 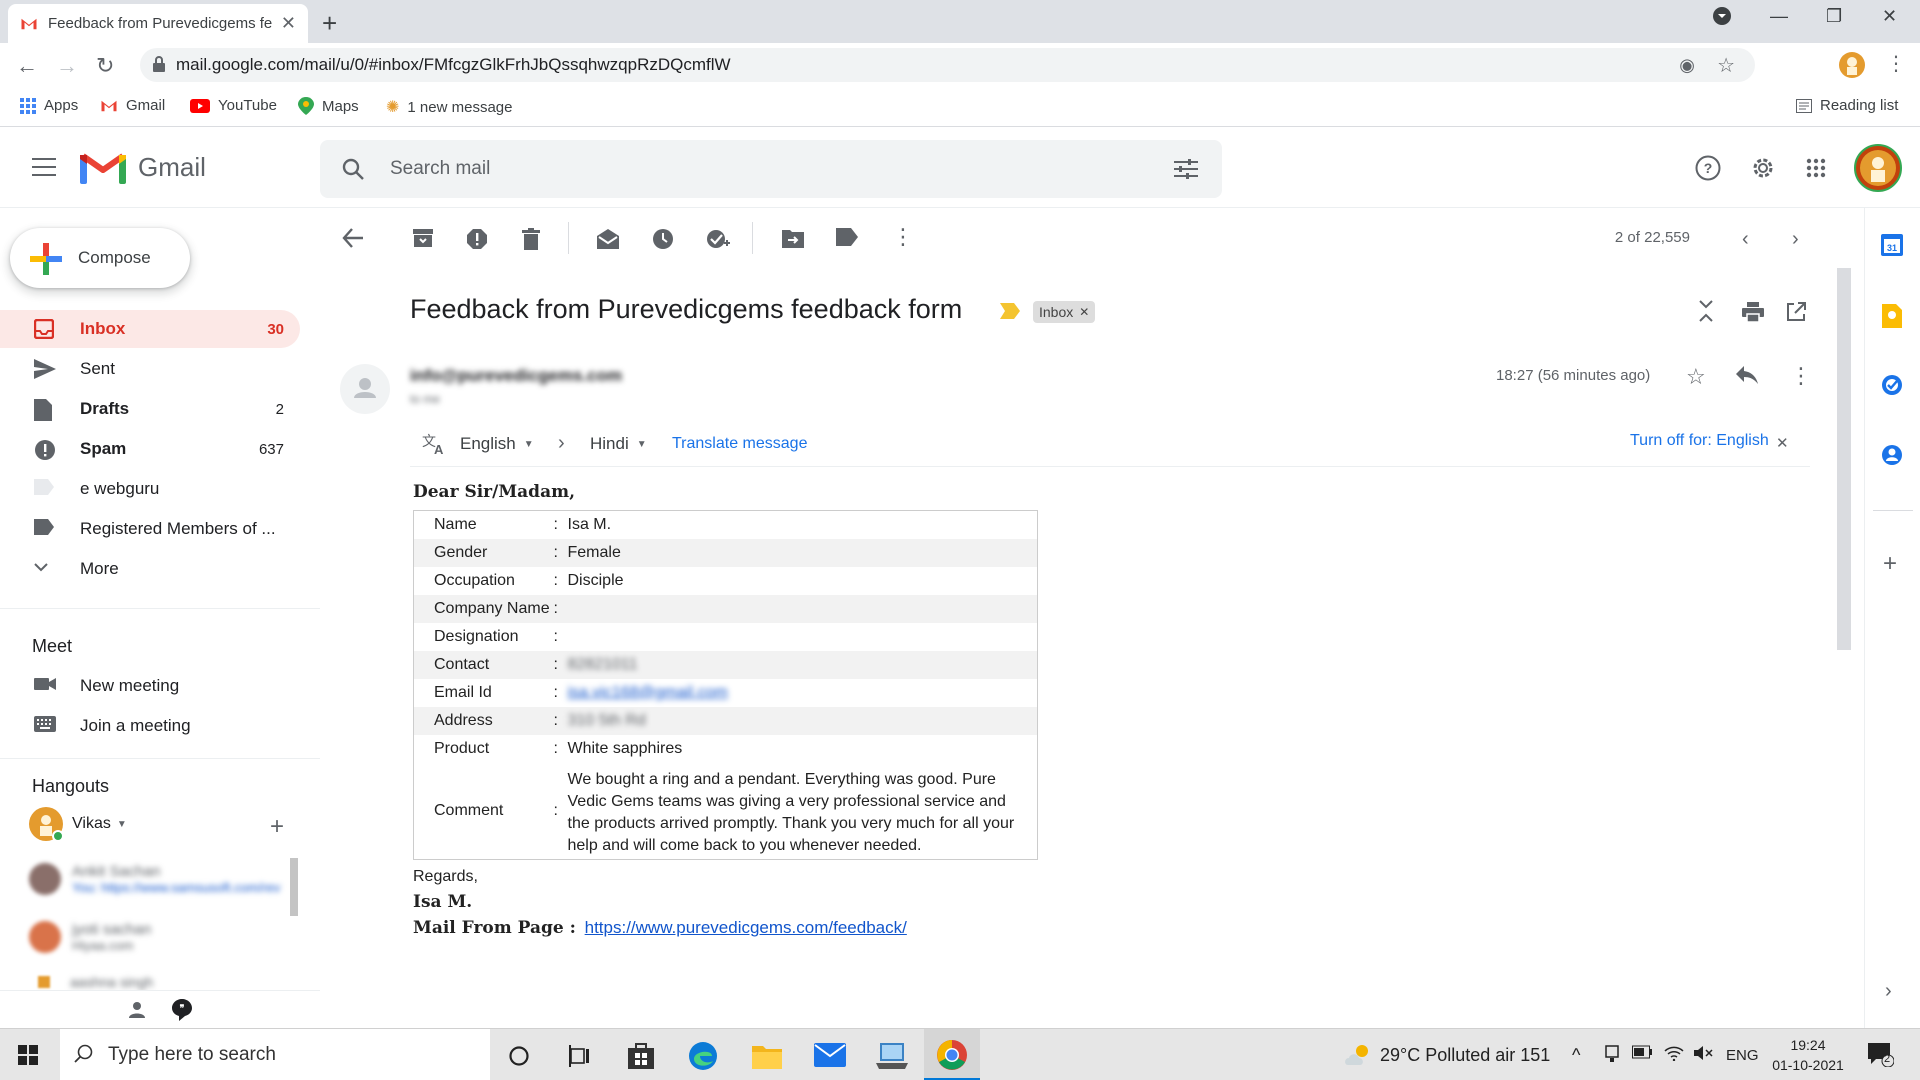 What do you see at coordinates (718, 239) in the screenshot?
I see `add-task-icon` at bounding box center [718, 239].